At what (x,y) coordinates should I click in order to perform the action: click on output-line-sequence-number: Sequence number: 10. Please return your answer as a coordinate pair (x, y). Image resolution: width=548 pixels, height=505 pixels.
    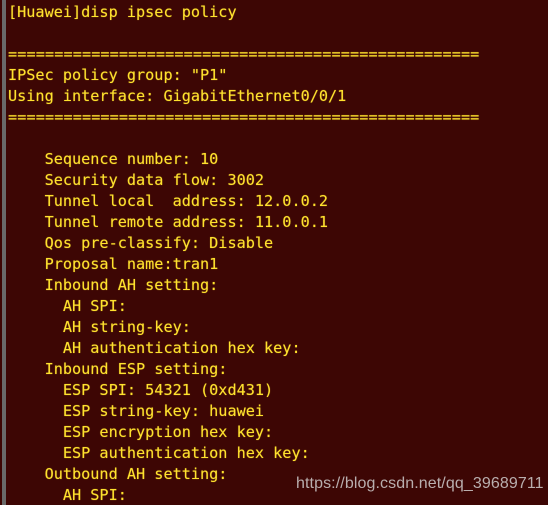
    Looking at the image, I should click on (113, 159).